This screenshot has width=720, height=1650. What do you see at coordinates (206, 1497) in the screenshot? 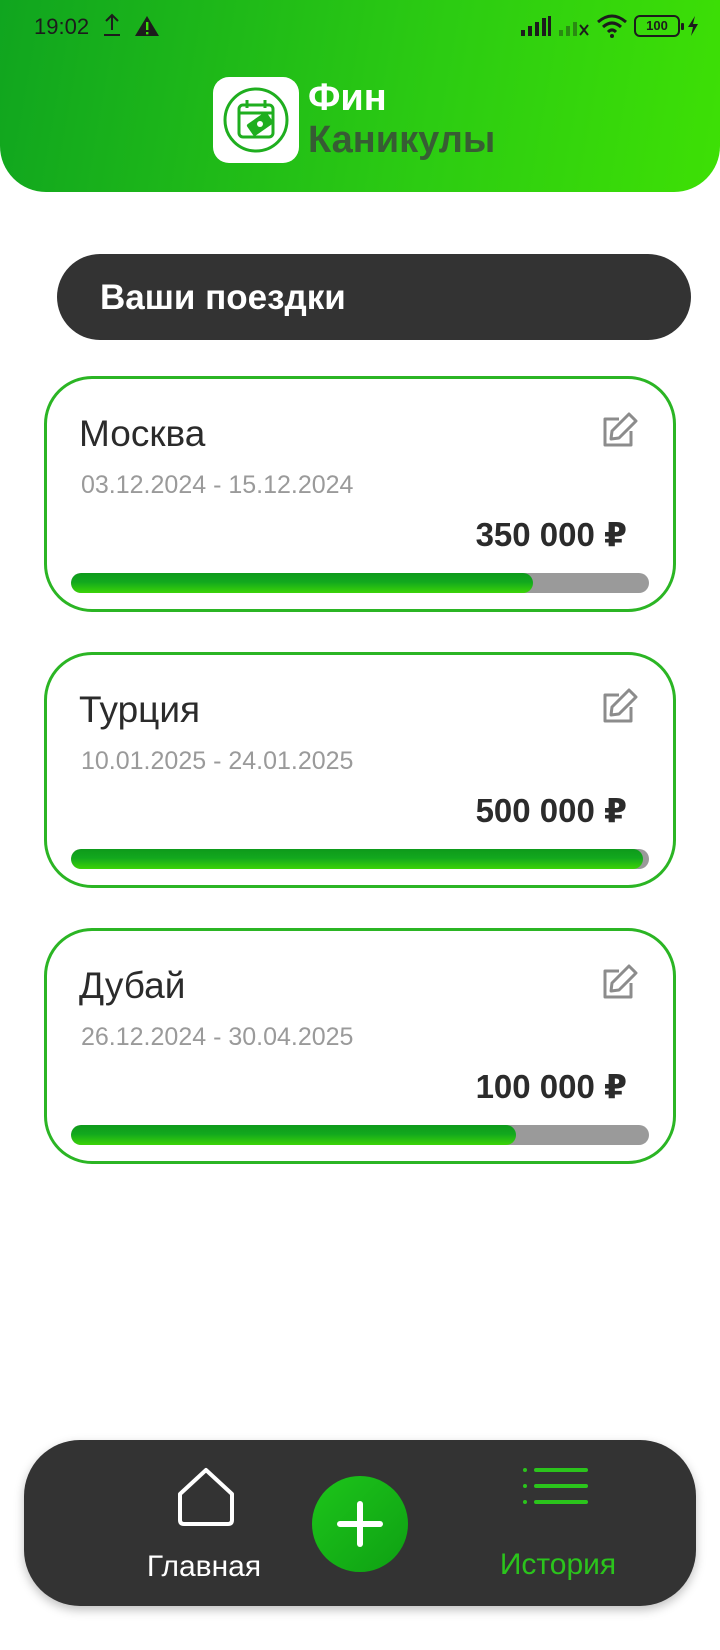
I see `home-icon` at bounding box center [206, 1497].